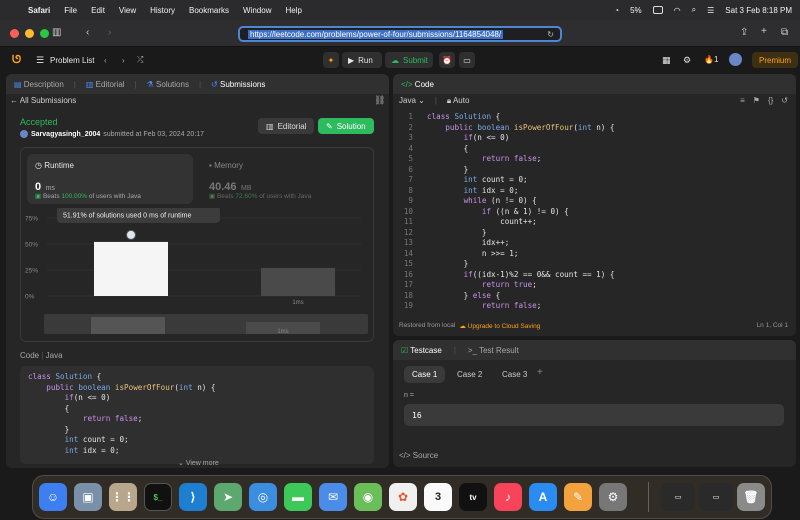 This screenshot has width=800, height=520. Describe the element at coordinates (486, 137) in the screenshot. I see `editor-line-text: if(n <= 0)` at that location.